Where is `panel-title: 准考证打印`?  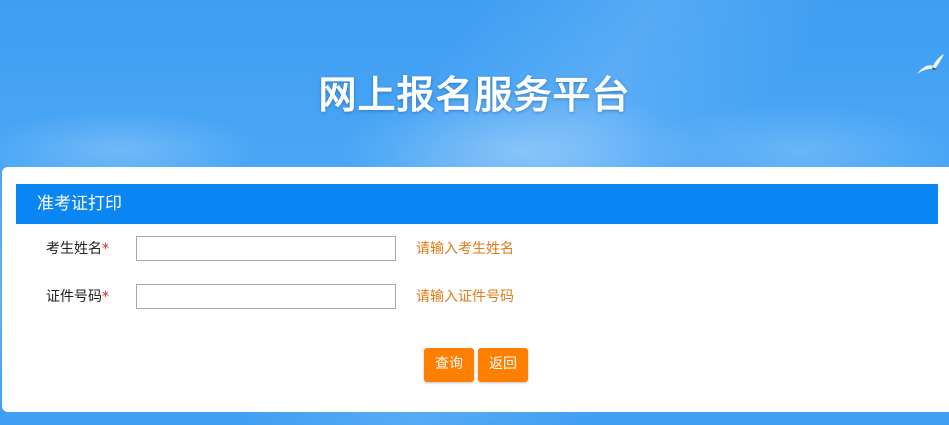 panel-title: 准考证打印 is located at coordinates (477, 204).